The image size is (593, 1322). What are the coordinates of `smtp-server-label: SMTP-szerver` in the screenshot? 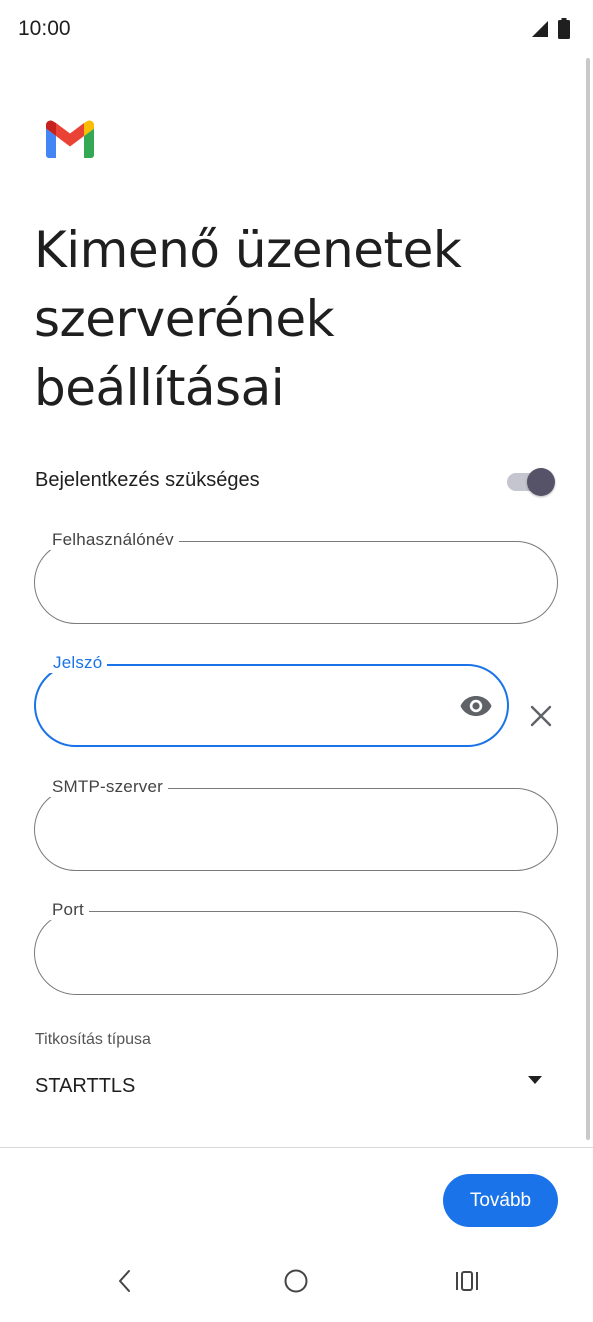 It's located at (108, 787).